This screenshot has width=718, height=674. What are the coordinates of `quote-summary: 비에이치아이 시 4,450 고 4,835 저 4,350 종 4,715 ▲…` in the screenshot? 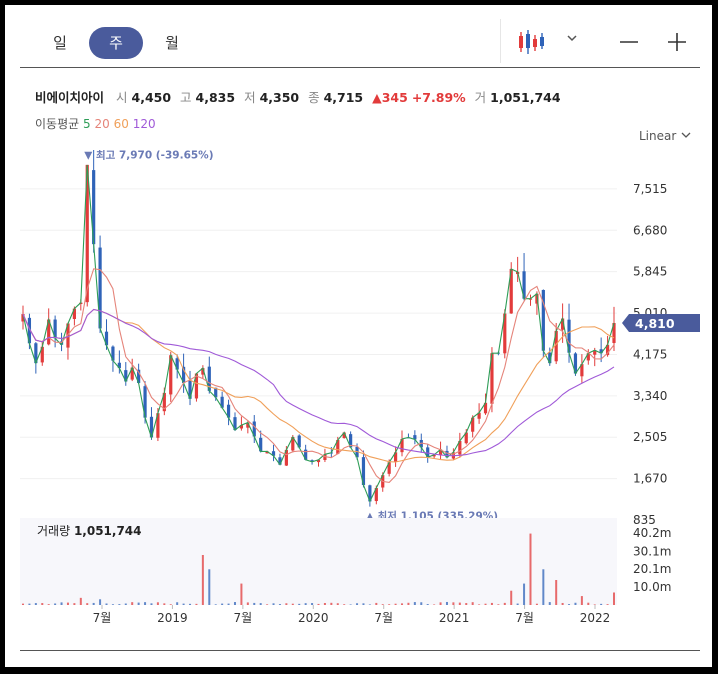 It's located at (300, 96).